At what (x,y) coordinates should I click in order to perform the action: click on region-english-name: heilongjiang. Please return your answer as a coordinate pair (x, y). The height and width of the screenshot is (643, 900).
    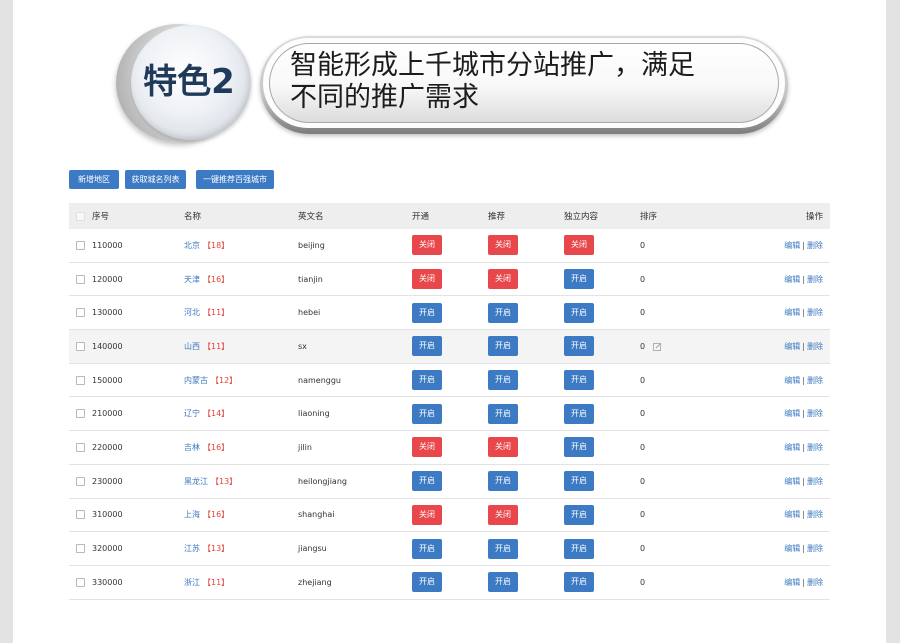
    Looking at the image, I should click on (322, 481).